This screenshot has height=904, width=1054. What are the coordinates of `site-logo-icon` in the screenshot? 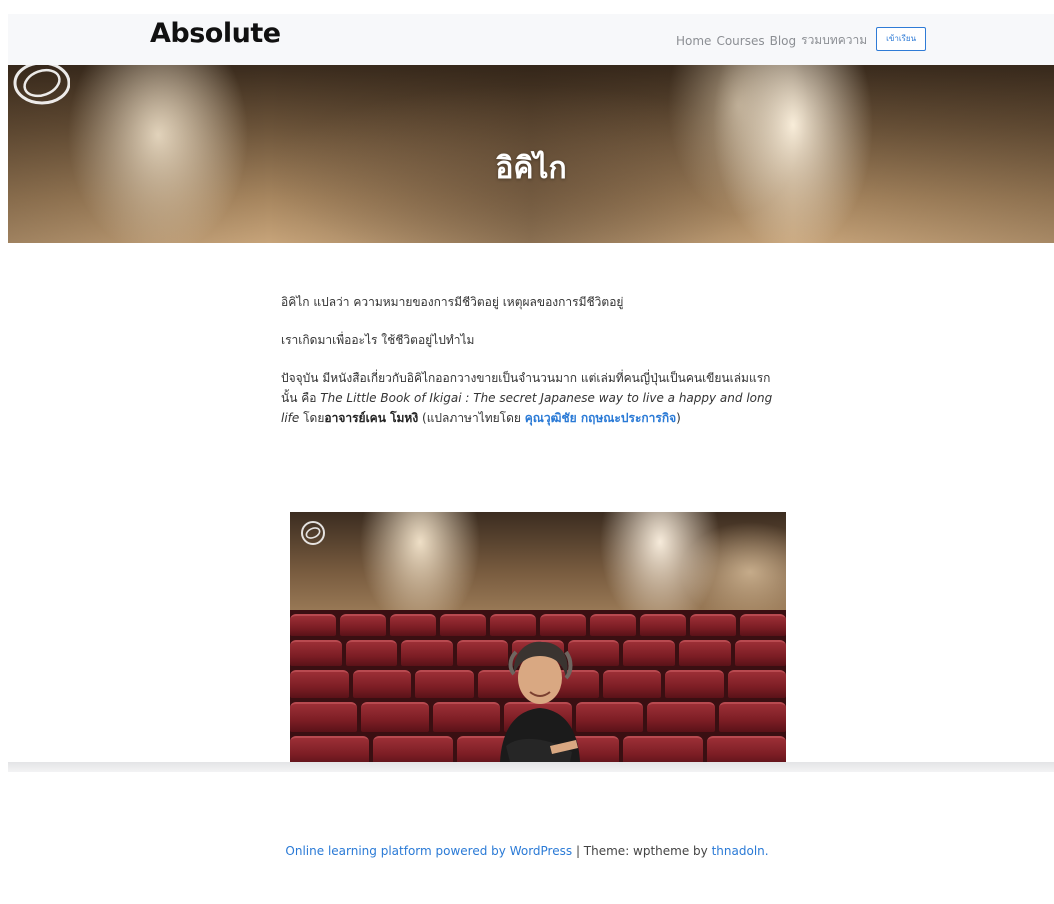 It's located at (41, 85).